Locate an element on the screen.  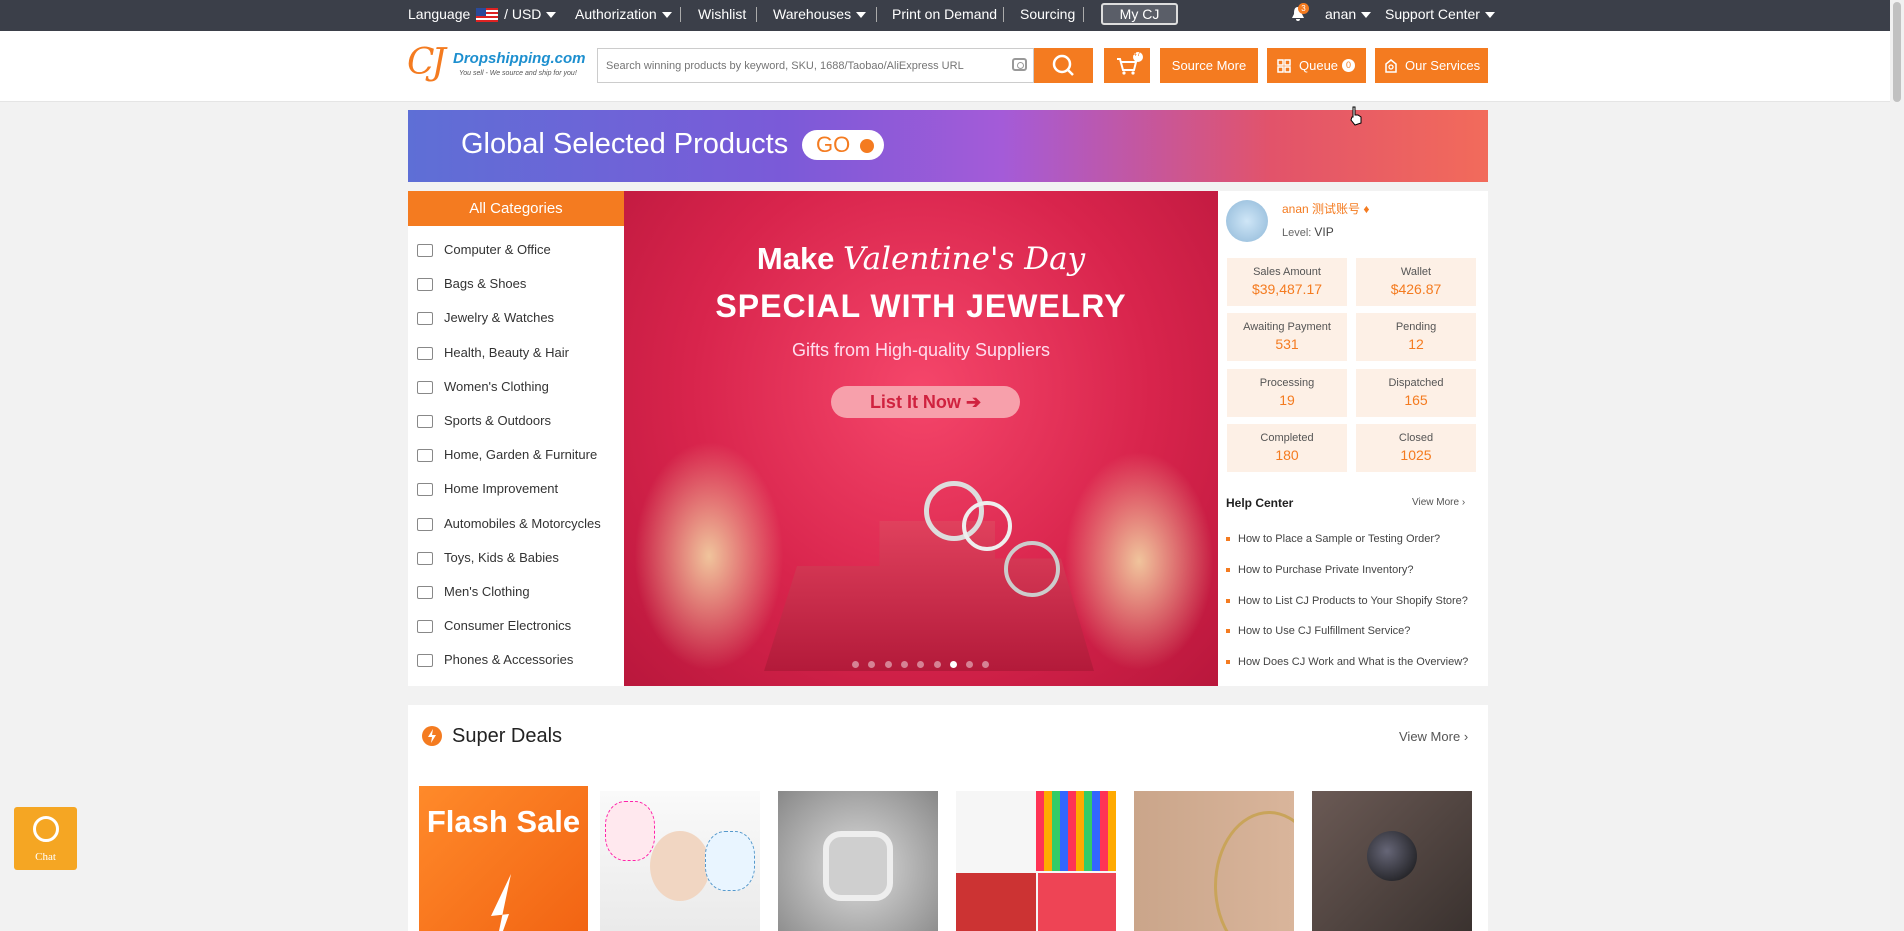
queue-count: 0 is located at coordinates (1348, 65).